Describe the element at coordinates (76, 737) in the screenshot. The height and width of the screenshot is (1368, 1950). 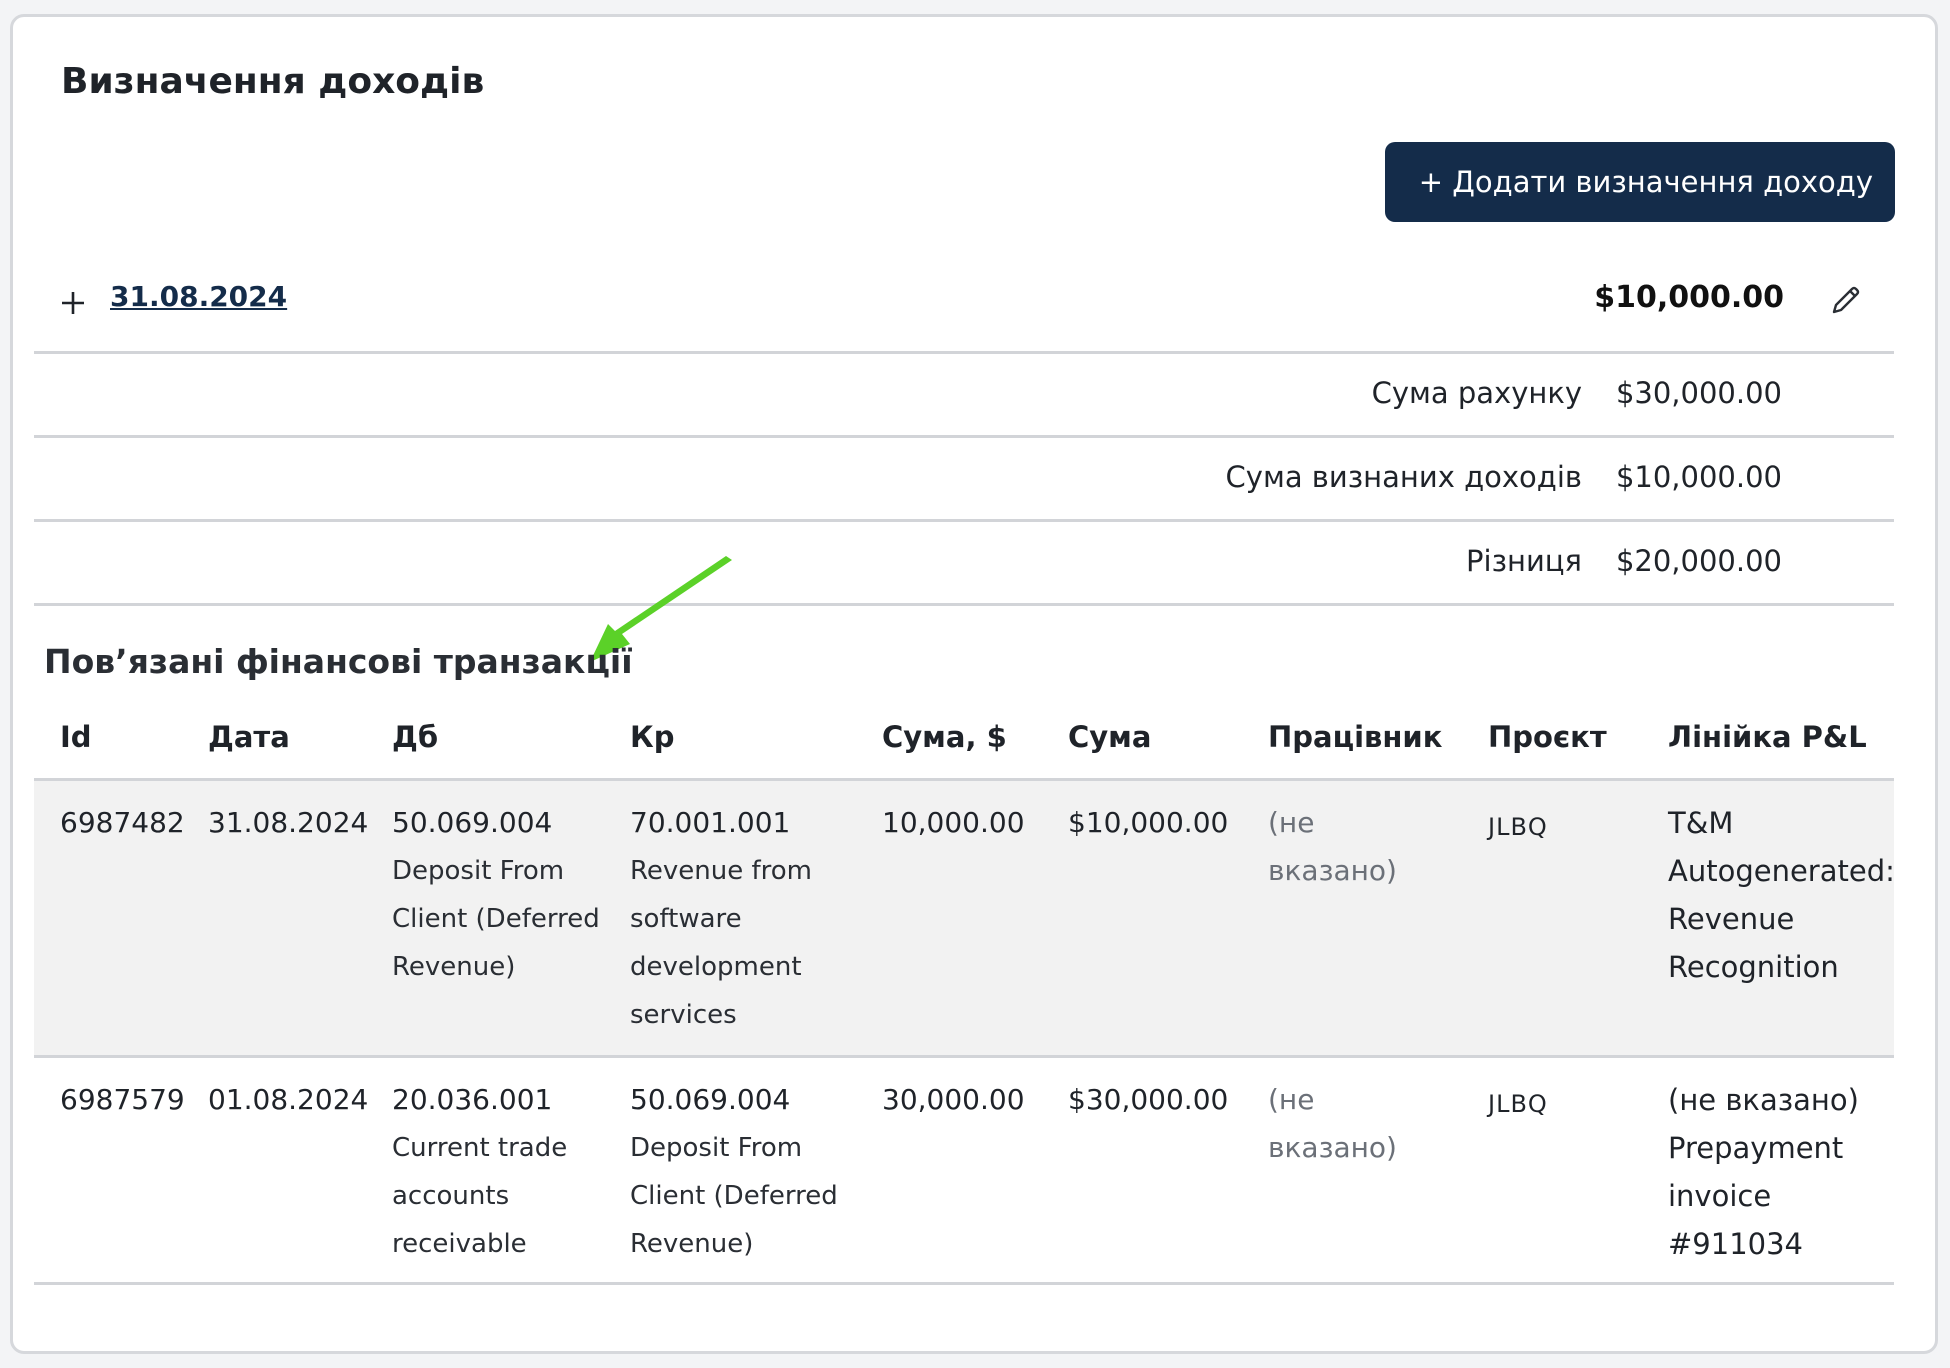
I see `column-header-id: Id` at that location.